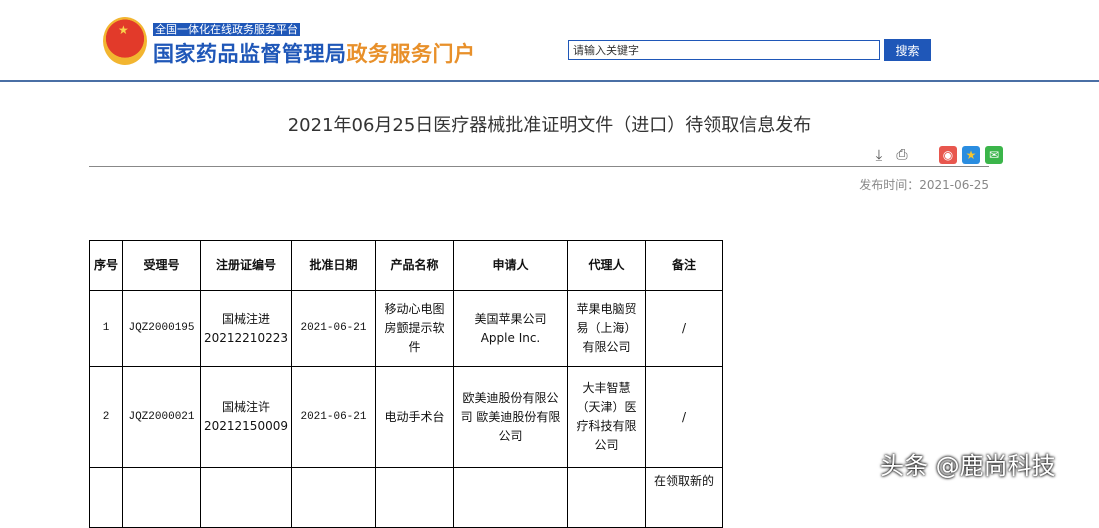 This screenshot has height=528, width=1099. Describe the element at coordinates (907, 50) in the screenshot. I see `search-button: 搜索` at that location.